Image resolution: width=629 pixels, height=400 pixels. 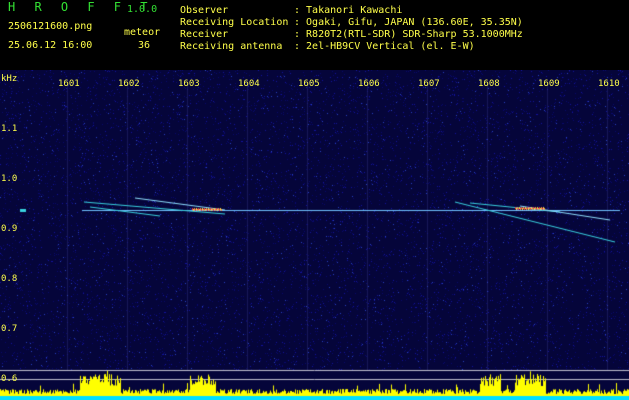 I want to click on x-tick-label: 1607, so click(x=429, y=84).